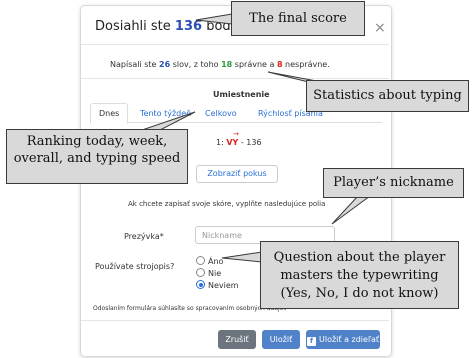 The height and width of the screenshot is (358, 474). Describe the element at coordinates (387, 96) in the screenshot. I see `callout-typing-stats: Statistics about typing` at that location.